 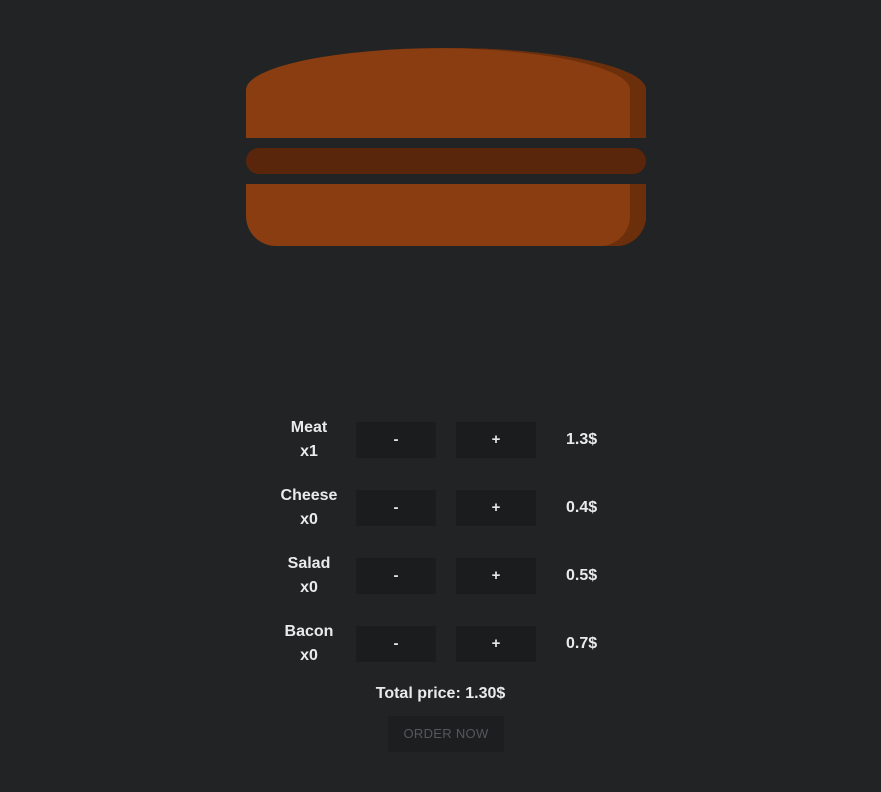 I want to click on remove-salad-button: -, so click(x=396, y=576).